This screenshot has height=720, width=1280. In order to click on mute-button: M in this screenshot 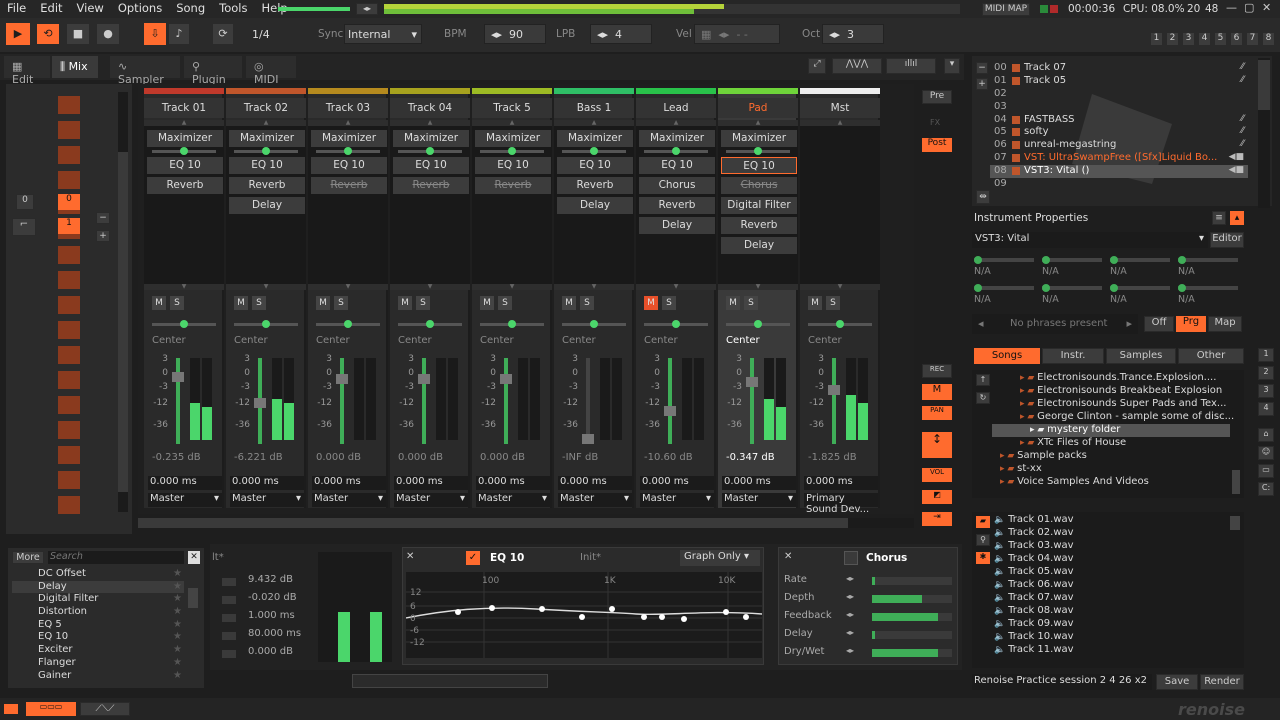, I will do `click(651, 303)`.